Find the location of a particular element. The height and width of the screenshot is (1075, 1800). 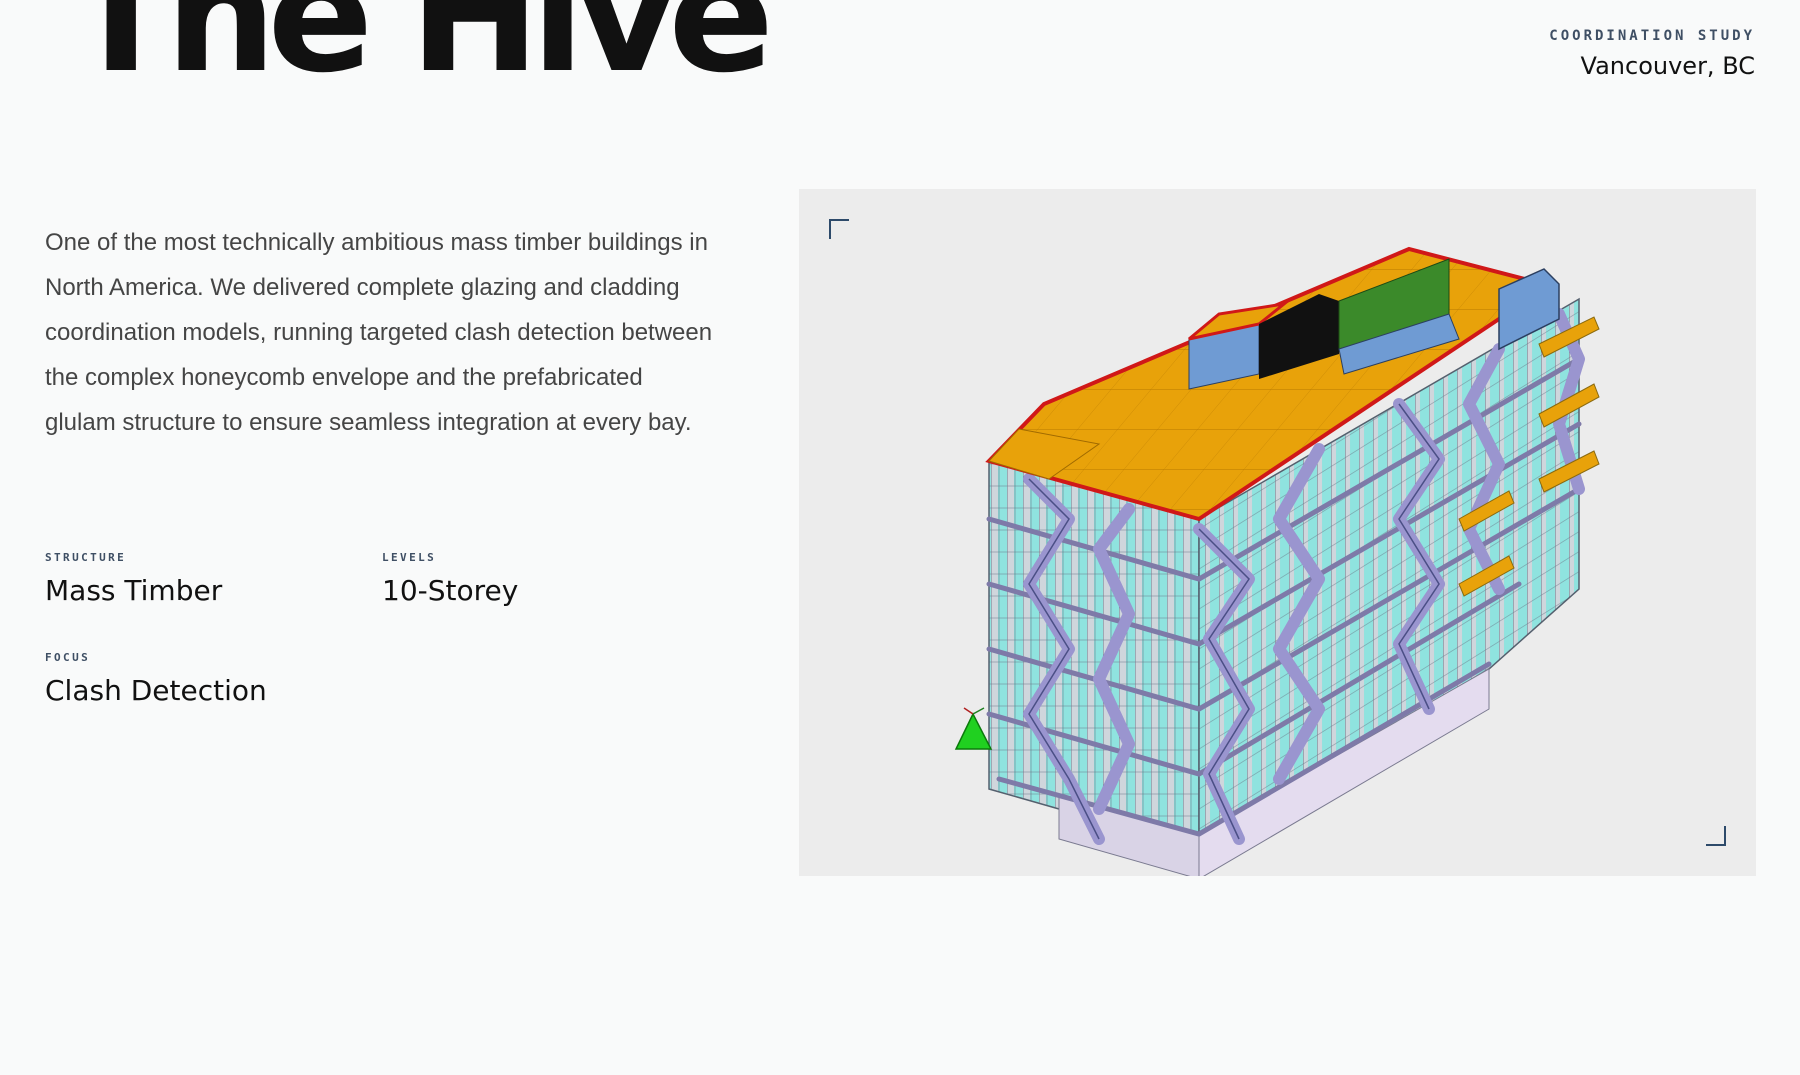

spec-label: LEVELS is located at coordinates (409, 557).